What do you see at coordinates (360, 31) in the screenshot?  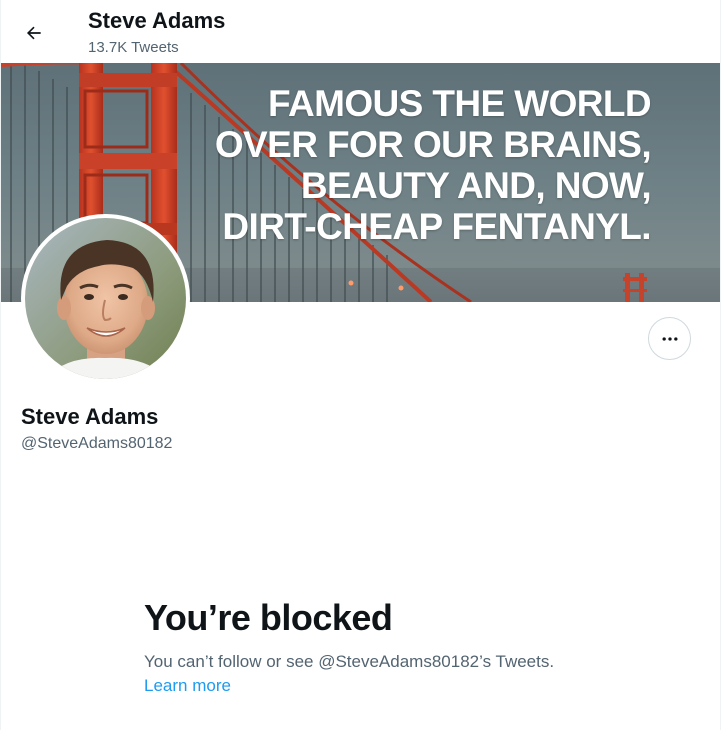 I see `profile-header: Steve Adams 13.7K Tweets` at bounding box center [360, 31].